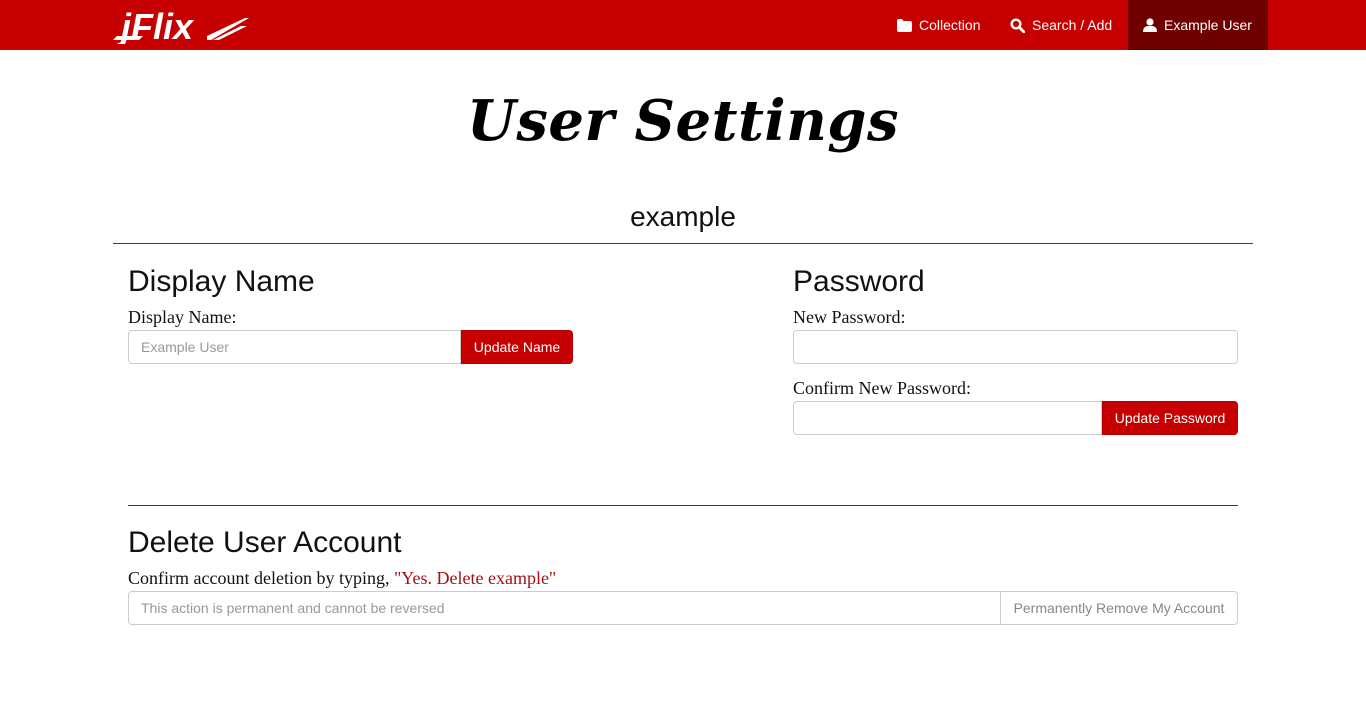 The height and width of the screenshot is (707, 1366). What do you see at coordinates (683, 121) in the screenshot?
I see `page-title: User Settings` at bounding box center [683, 121].